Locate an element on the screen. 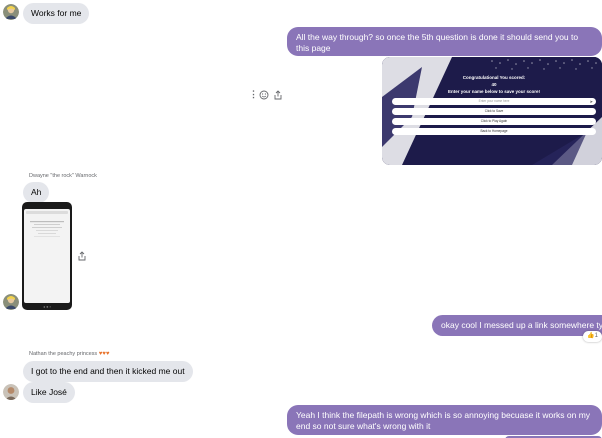  message-text: Like José is located at coordinates (49, 392).